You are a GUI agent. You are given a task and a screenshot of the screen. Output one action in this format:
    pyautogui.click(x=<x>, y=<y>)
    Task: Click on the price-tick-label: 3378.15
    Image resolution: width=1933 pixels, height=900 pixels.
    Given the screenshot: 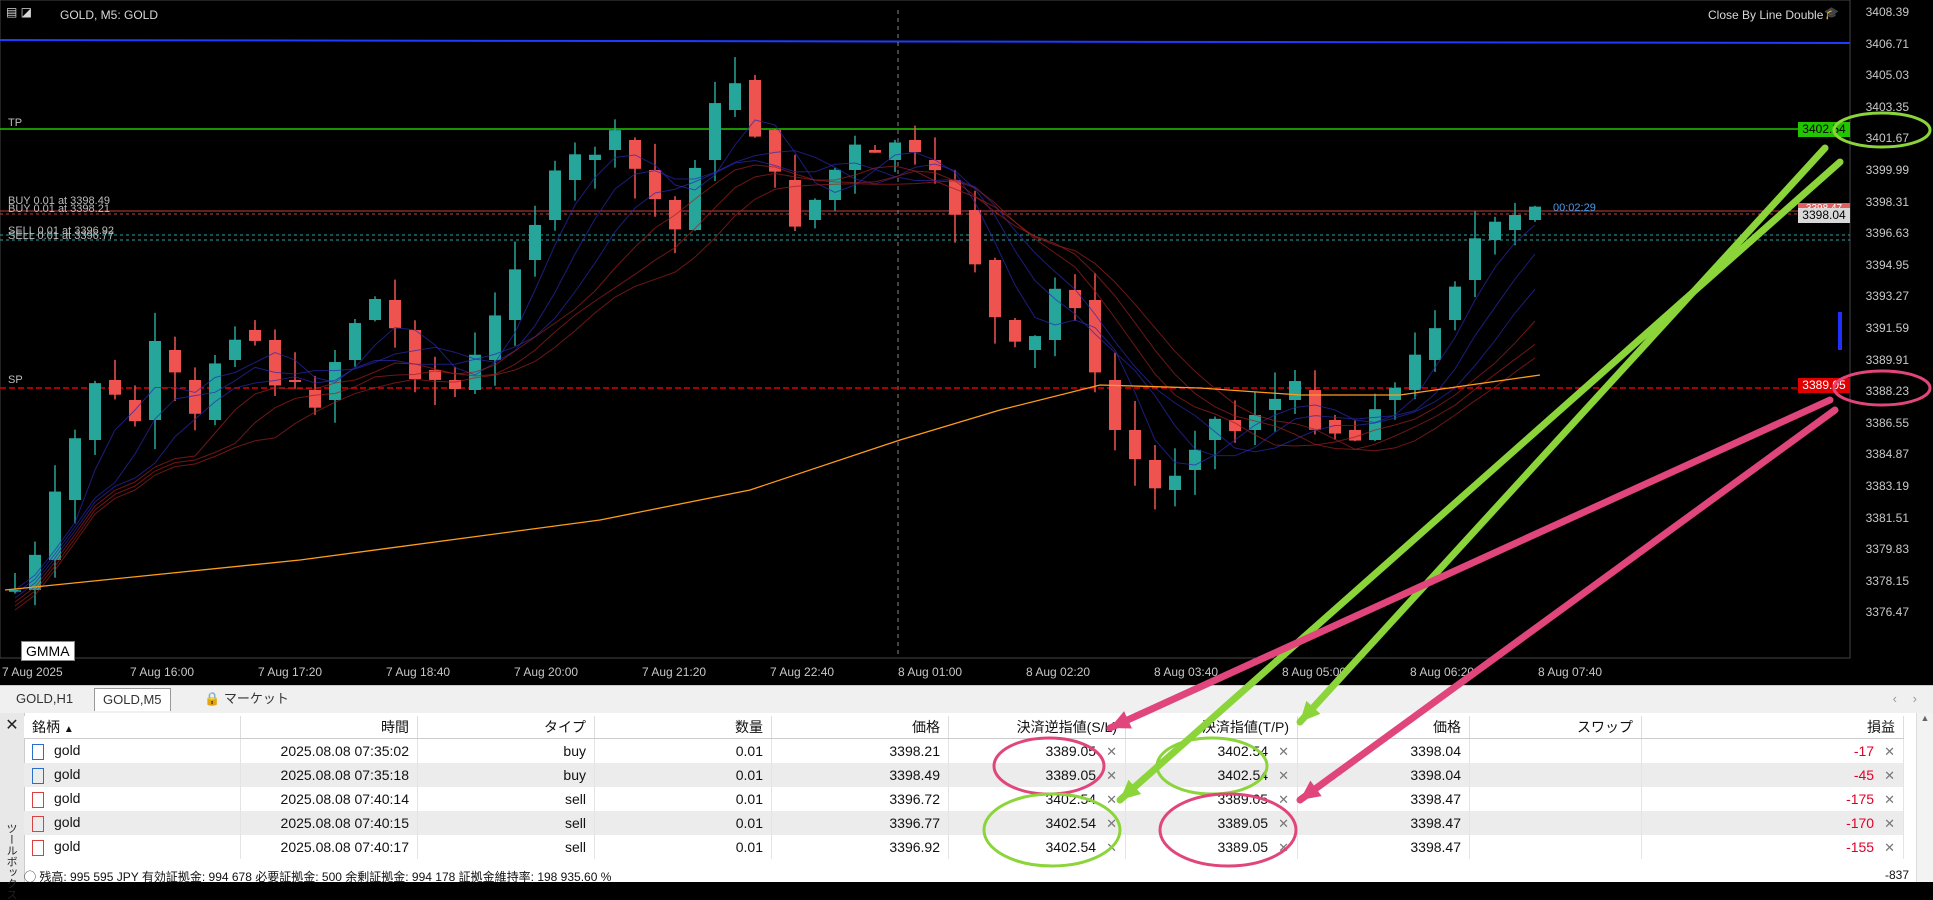 What is the action you would take?
    pyautogui.click(x=1887, y=580)
    